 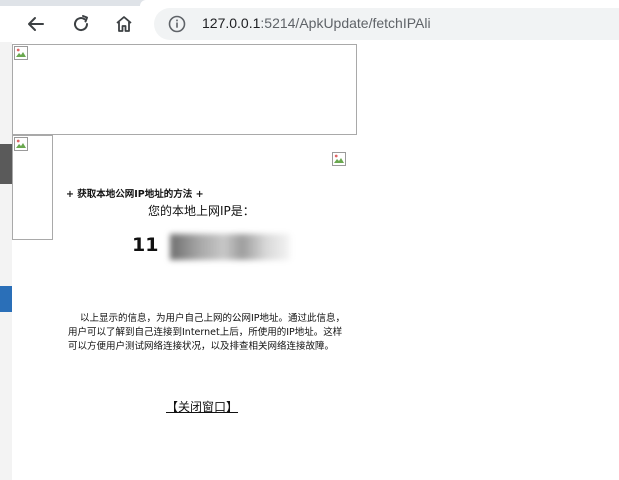 I want to click on home-icon, so click(x=124, y=24).